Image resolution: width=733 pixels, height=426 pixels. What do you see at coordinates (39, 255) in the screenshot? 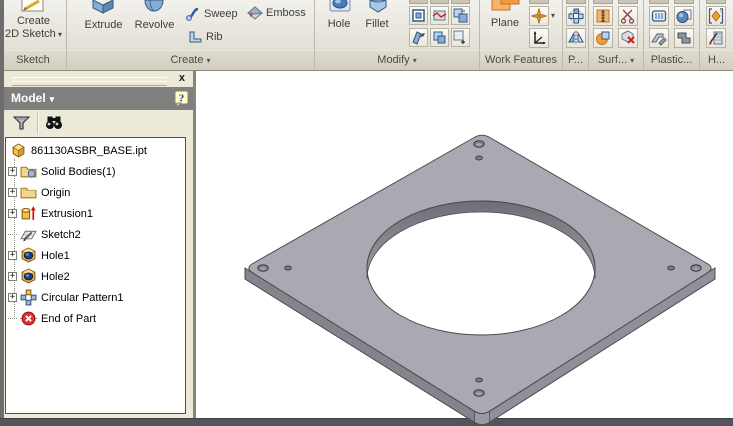
I see `tree-item-hole1: + Hole1` at bounding box center [39, 255].